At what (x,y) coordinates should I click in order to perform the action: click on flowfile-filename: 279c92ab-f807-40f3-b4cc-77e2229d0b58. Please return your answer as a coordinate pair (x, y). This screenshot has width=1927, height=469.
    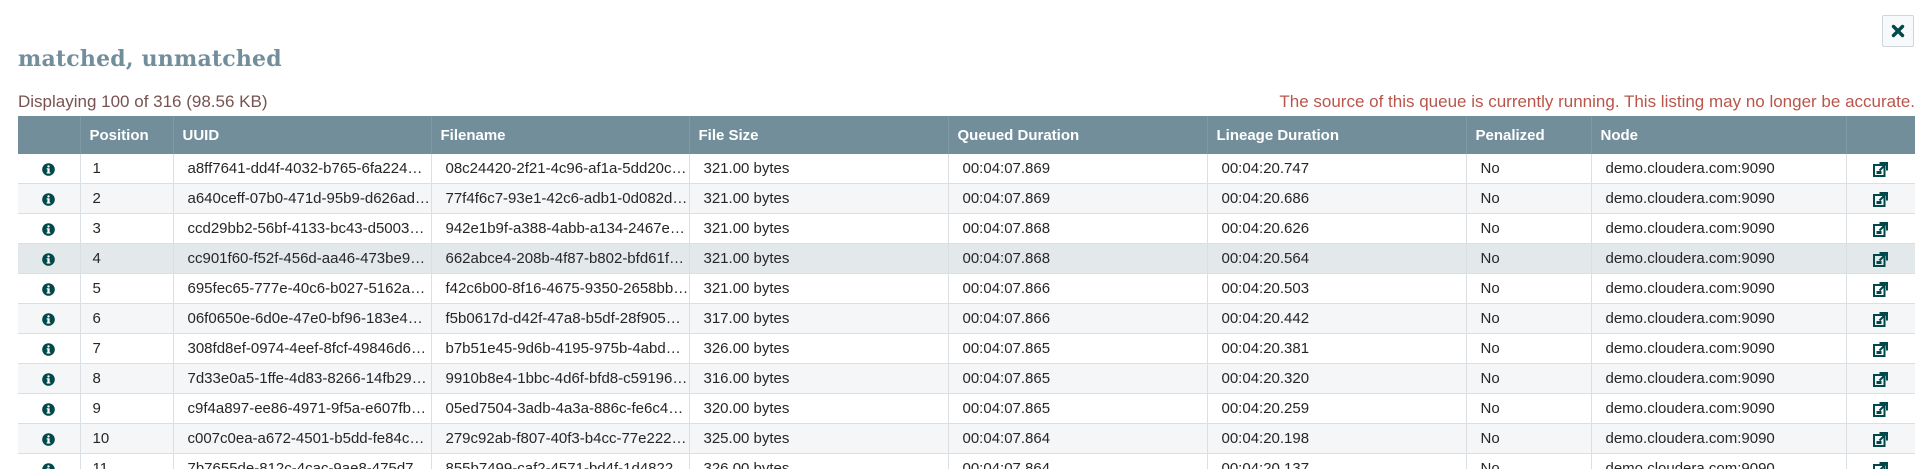
    Looking at the image, I should click on (560, 438).